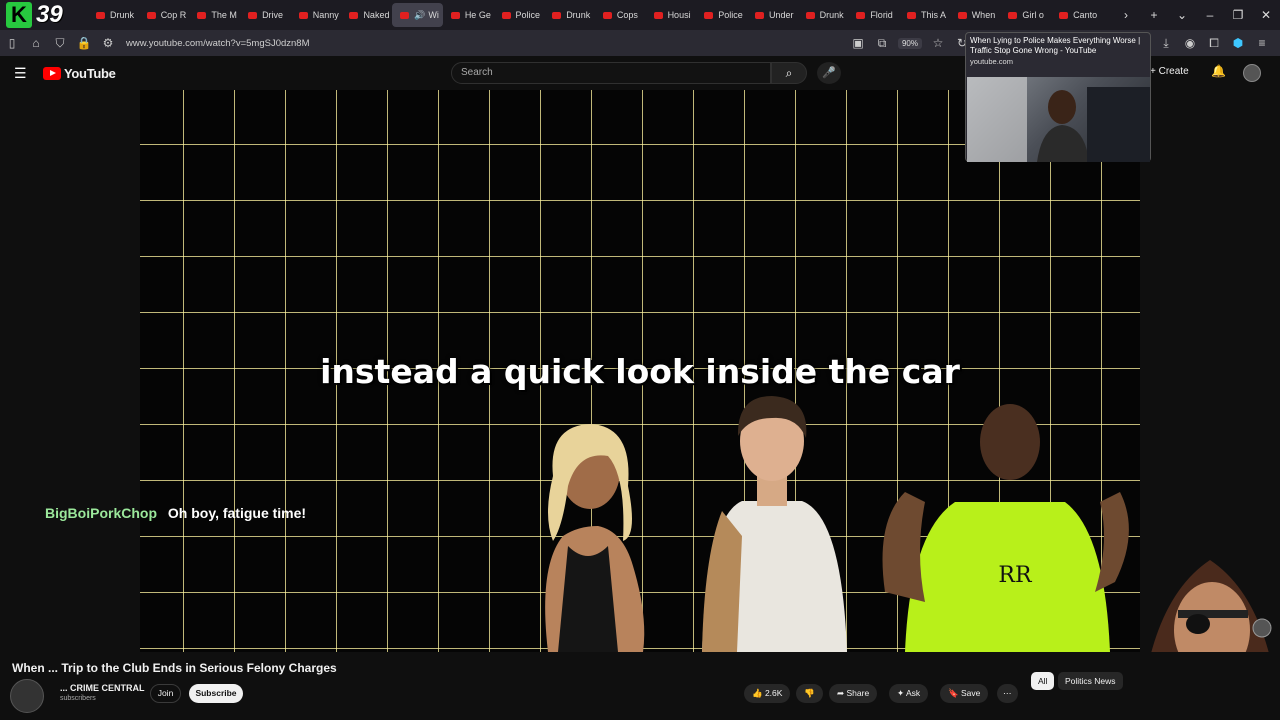 The image size is (1280, 720). Describe the element at coordinates (829, 73) in the screenshot. I see `voice-search-icon: 🎤` at that location.